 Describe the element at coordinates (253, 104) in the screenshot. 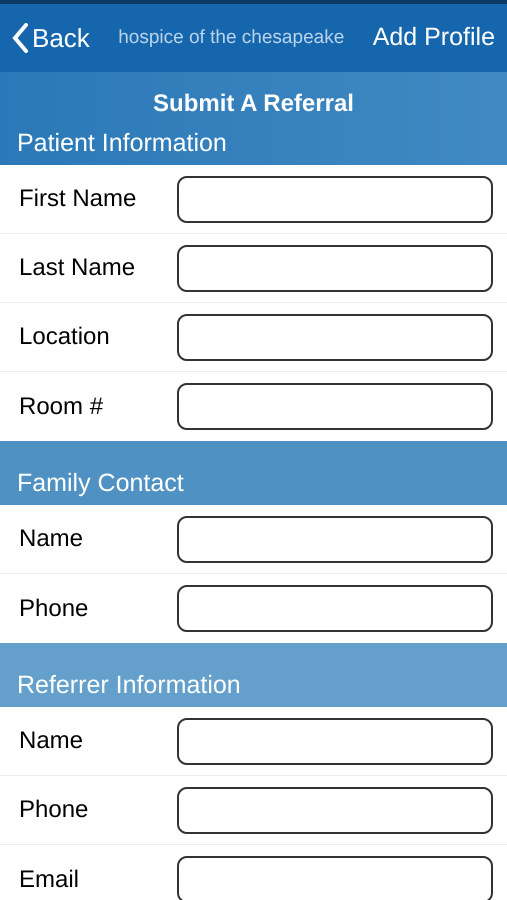

I see `form-title: Submit A Referral` at that location.